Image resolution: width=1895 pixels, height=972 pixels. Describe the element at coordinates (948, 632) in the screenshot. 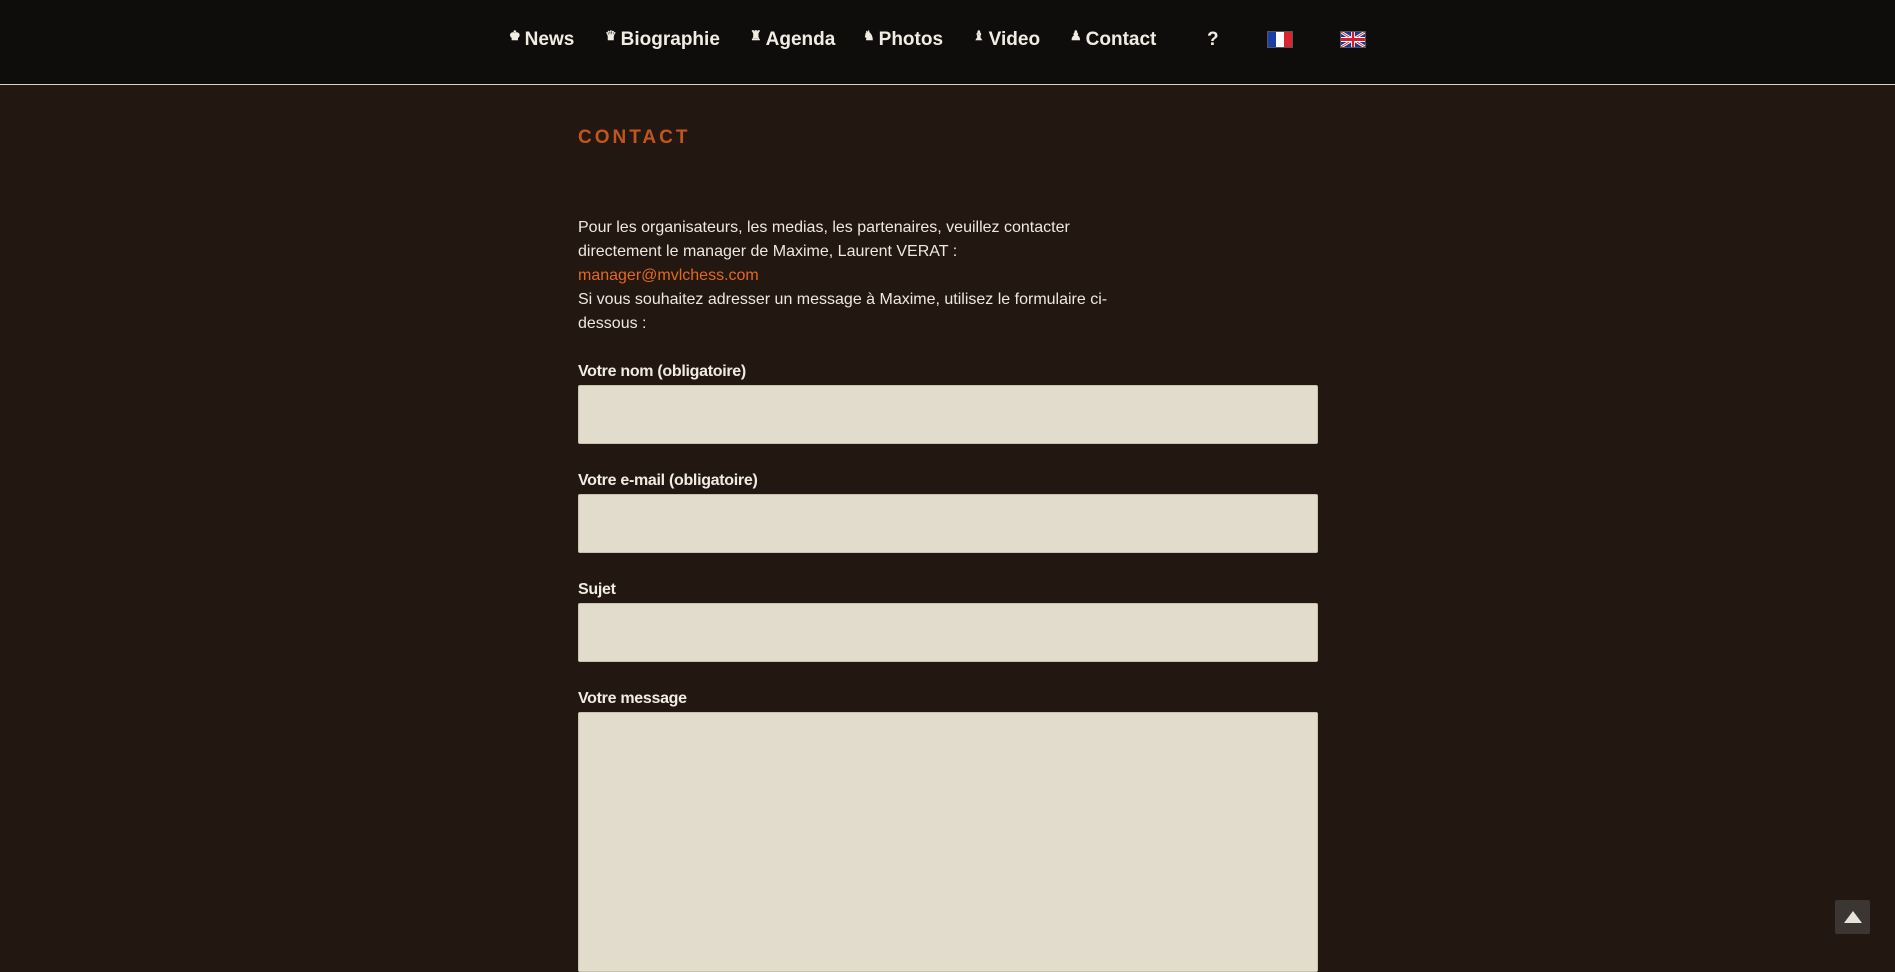

I see `subject-field` at that location.